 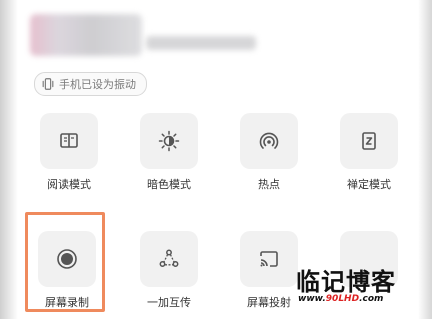 I want to click on left-edge-shadow, so click(x=9, y=159).